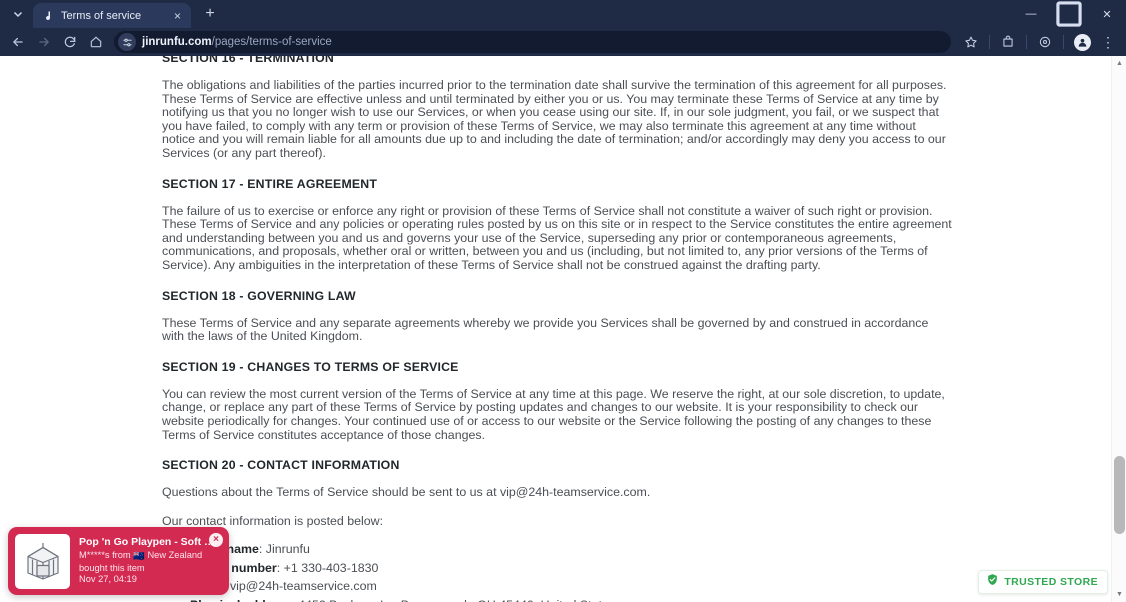  I want to click on buyer-line: M*****s from 🇳🇿 New Zealand, so click(150, 556).